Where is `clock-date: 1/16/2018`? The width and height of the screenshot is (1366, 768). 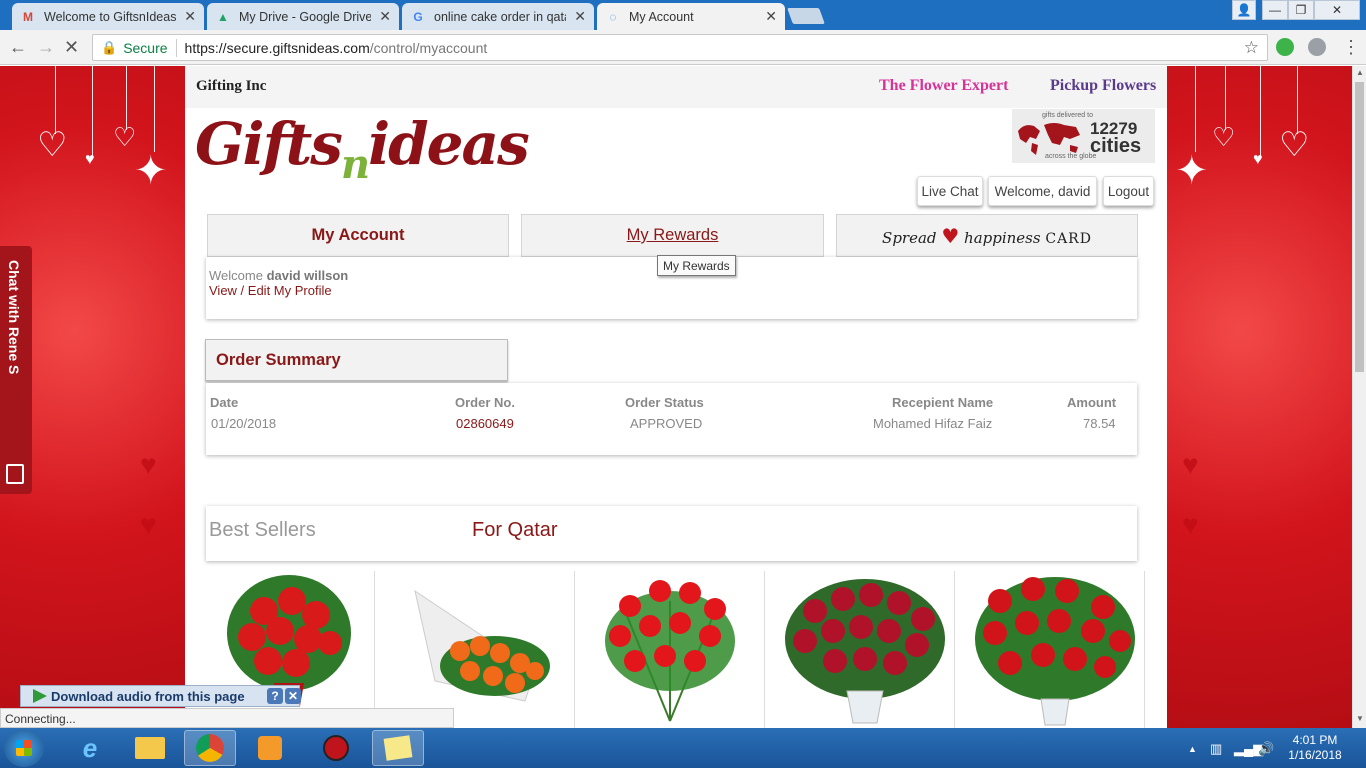
clock-date: 1/16/2018 is located at coordinates (1315, 755).